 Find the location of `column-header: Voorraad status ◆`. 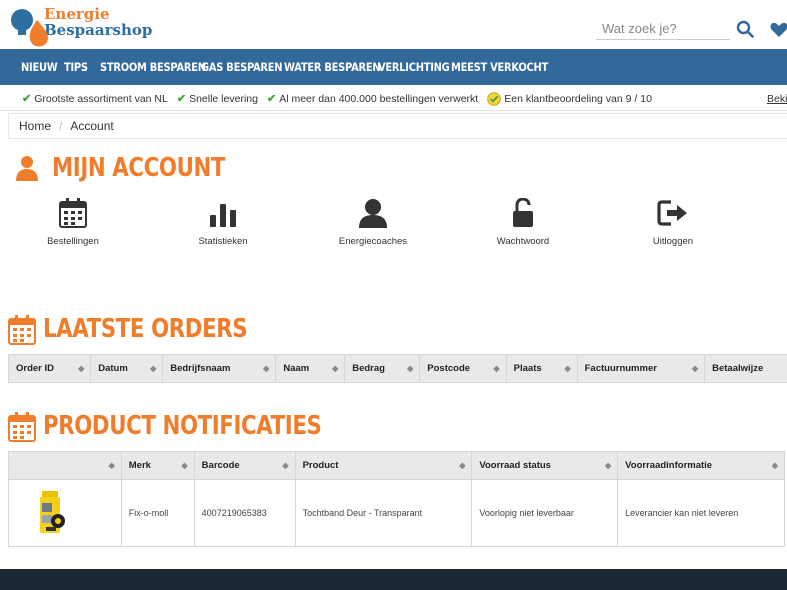

column-header: Voorraad status ◆ is located at coordinates (545, 465).